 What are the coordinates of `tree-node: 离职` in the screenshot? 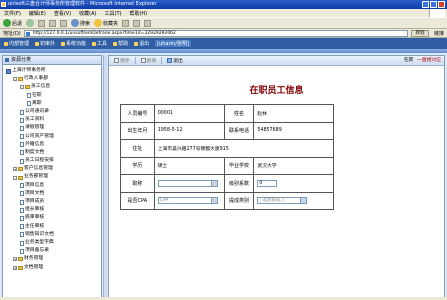 It's located at (52, 104).